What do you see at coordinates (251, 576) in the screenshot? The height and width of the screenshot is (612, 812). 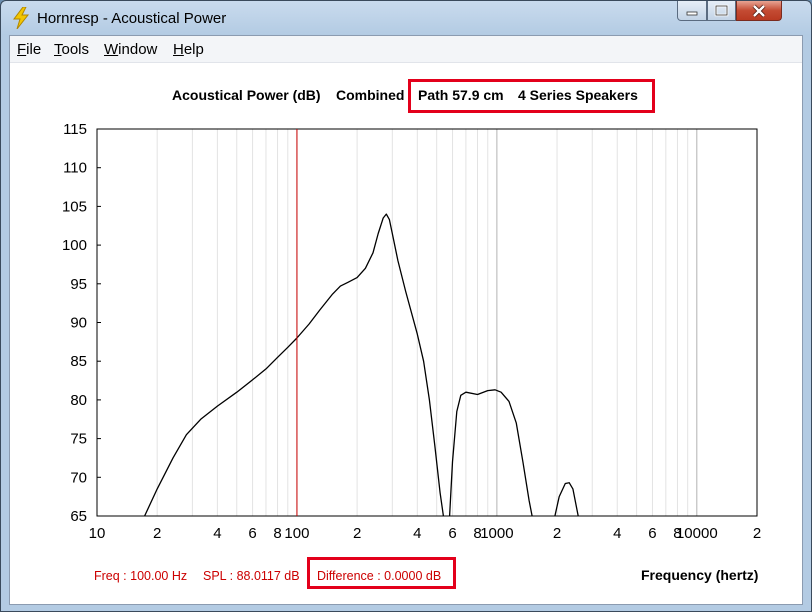 I see `spl-readout: SPL : 88.0117 dB` at bounding box center [251, 576].